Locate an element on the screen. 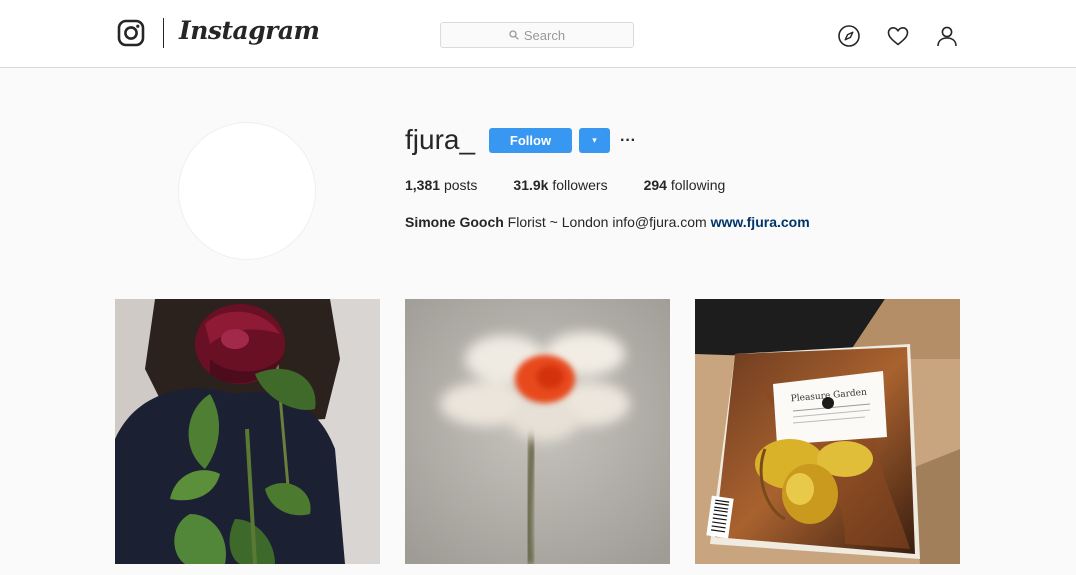 Image resolution: width=1076 pixels, height=575 pixels. profile-username: fjura_ is located at coordinates (440, 139).